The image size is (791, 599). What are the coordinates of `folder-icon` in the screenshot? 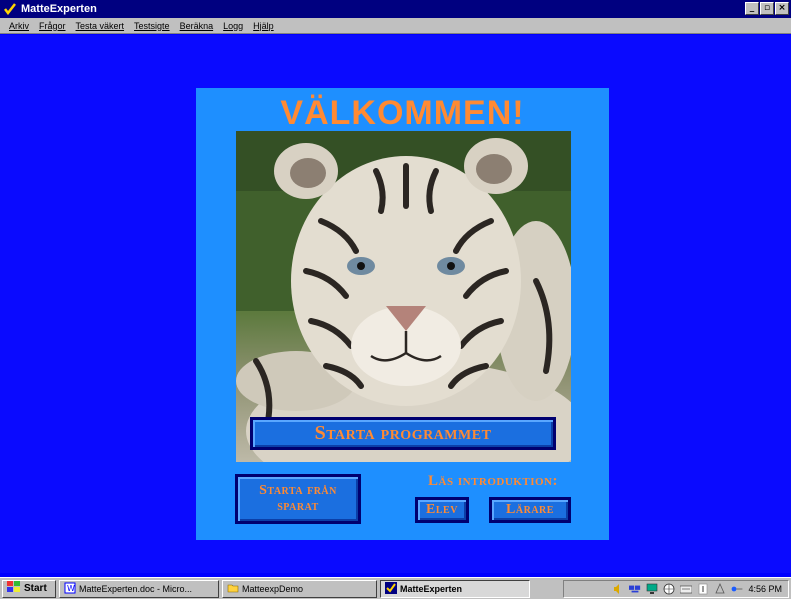 It's located at (233, 589).